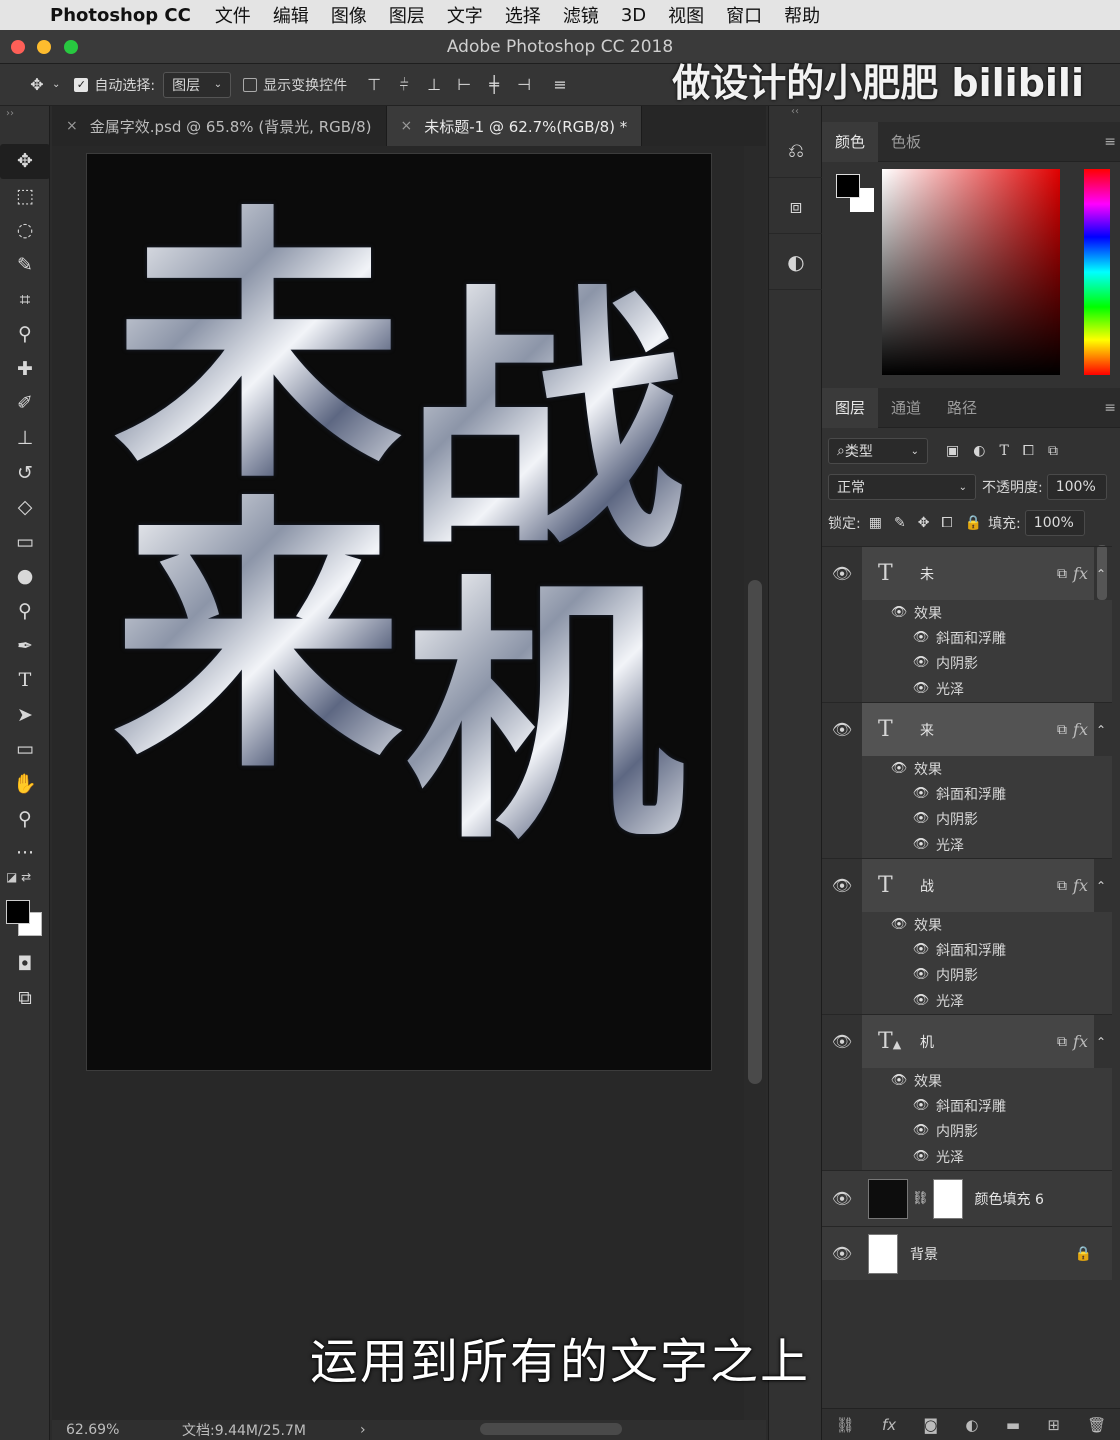 This screenshot has height=1440, width=1120. What do you see at coordinates (755, 832) in the screenshot?
I see `vertical-scroll-thumb` at bounding box center [755, 832].